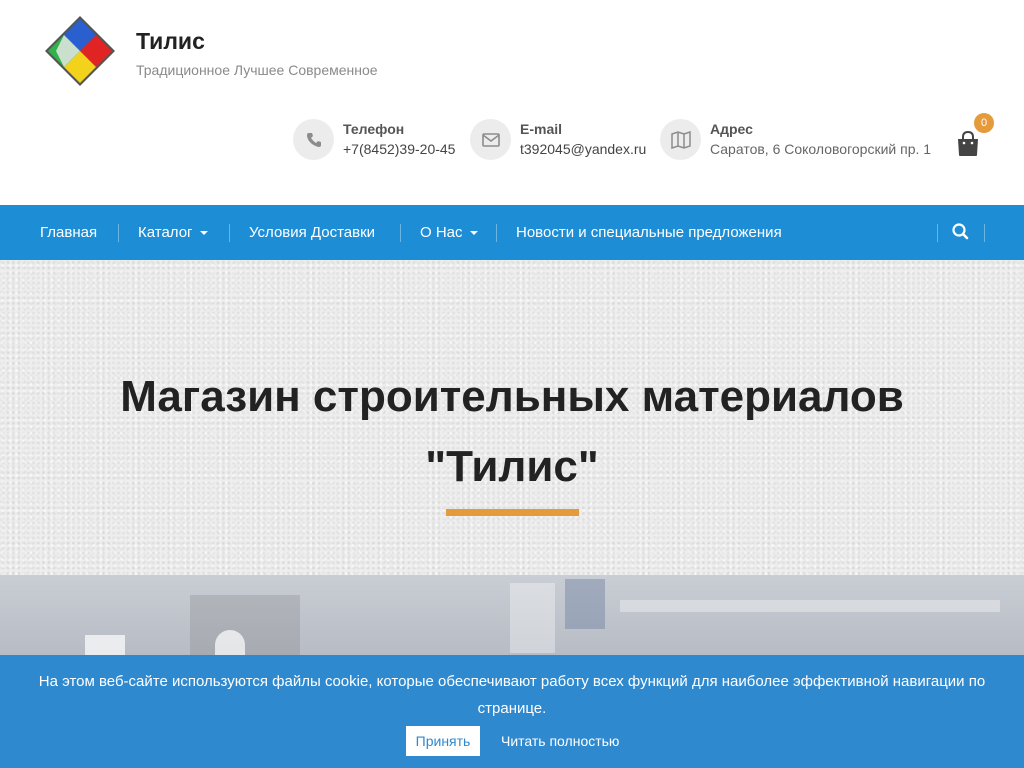 The width and height of the screenshot is (1024, 768). Describe the element at coordinates (399, 149) in the screenshot. I see `contact-phone-value: +7(8452)39-20-45` at that location.